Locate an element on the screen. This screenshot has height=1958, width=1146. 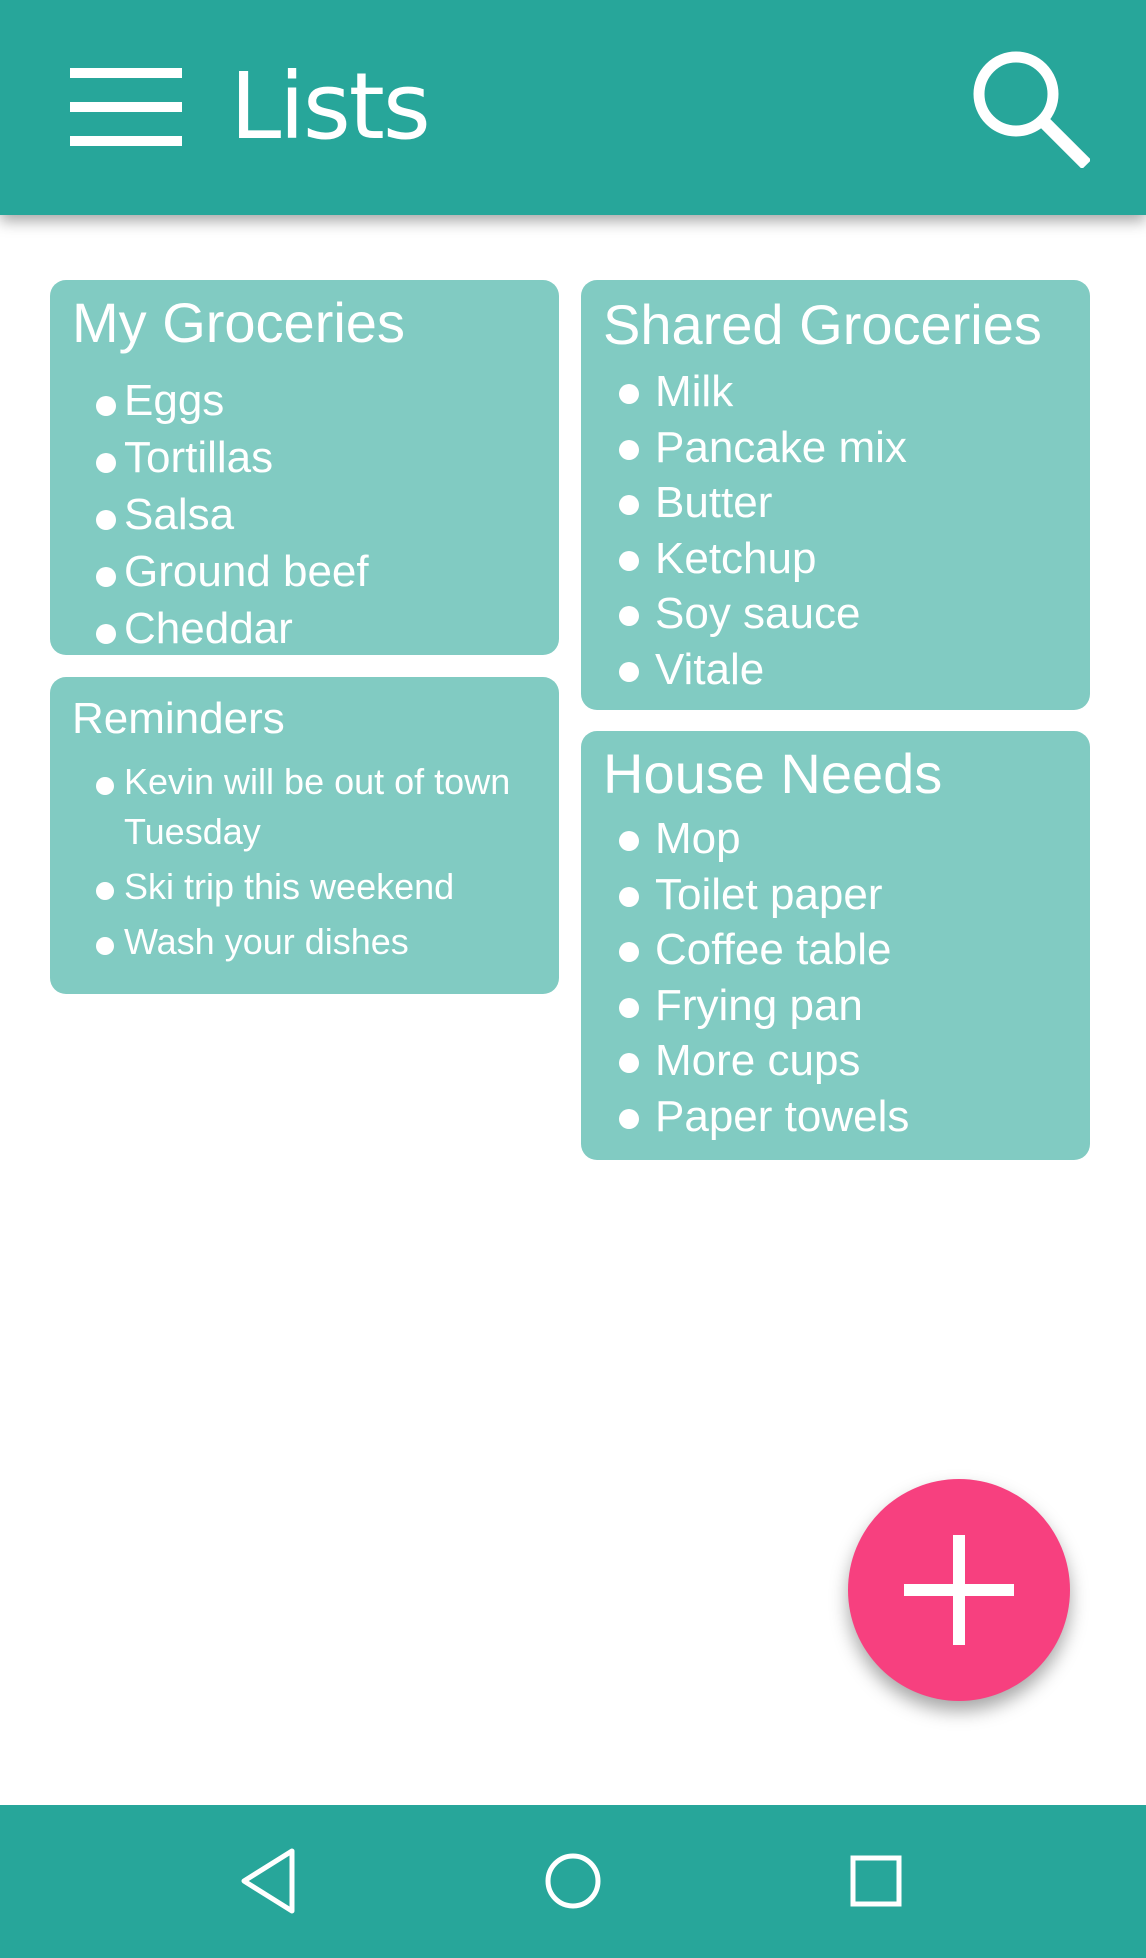
list-item: Pancake mix is located at coordinates (763, 448).